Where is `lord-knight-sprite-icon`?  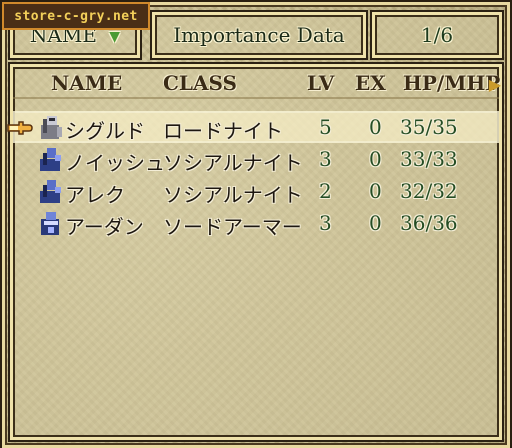
lord-knight-sprite-icon is located at coordinates (51, 127).